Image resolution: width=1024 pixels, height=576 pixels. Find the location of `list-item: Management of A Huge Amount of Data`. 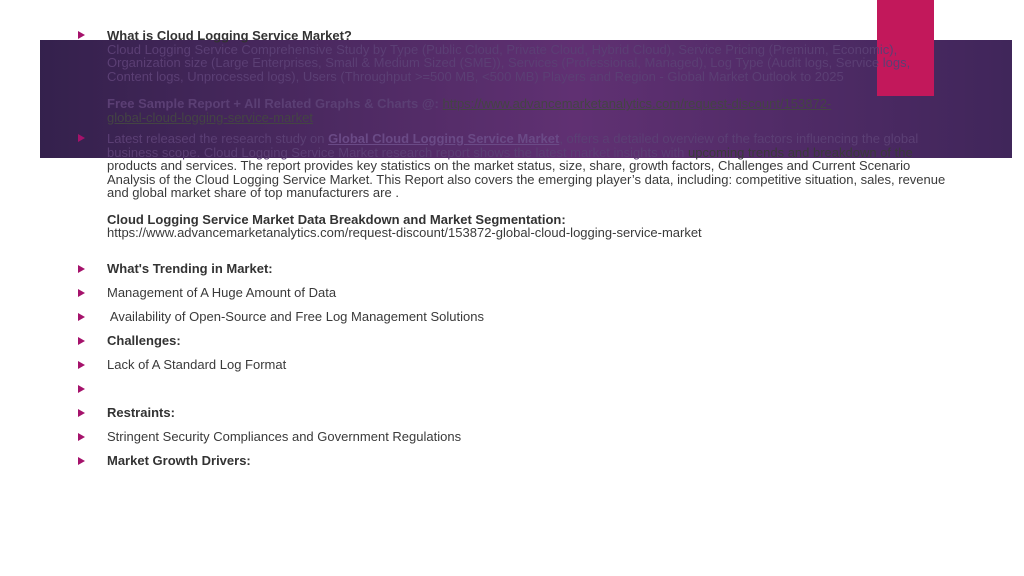

list-item: Management of A Huge Amount of Data is located at coordinates (518, 293).